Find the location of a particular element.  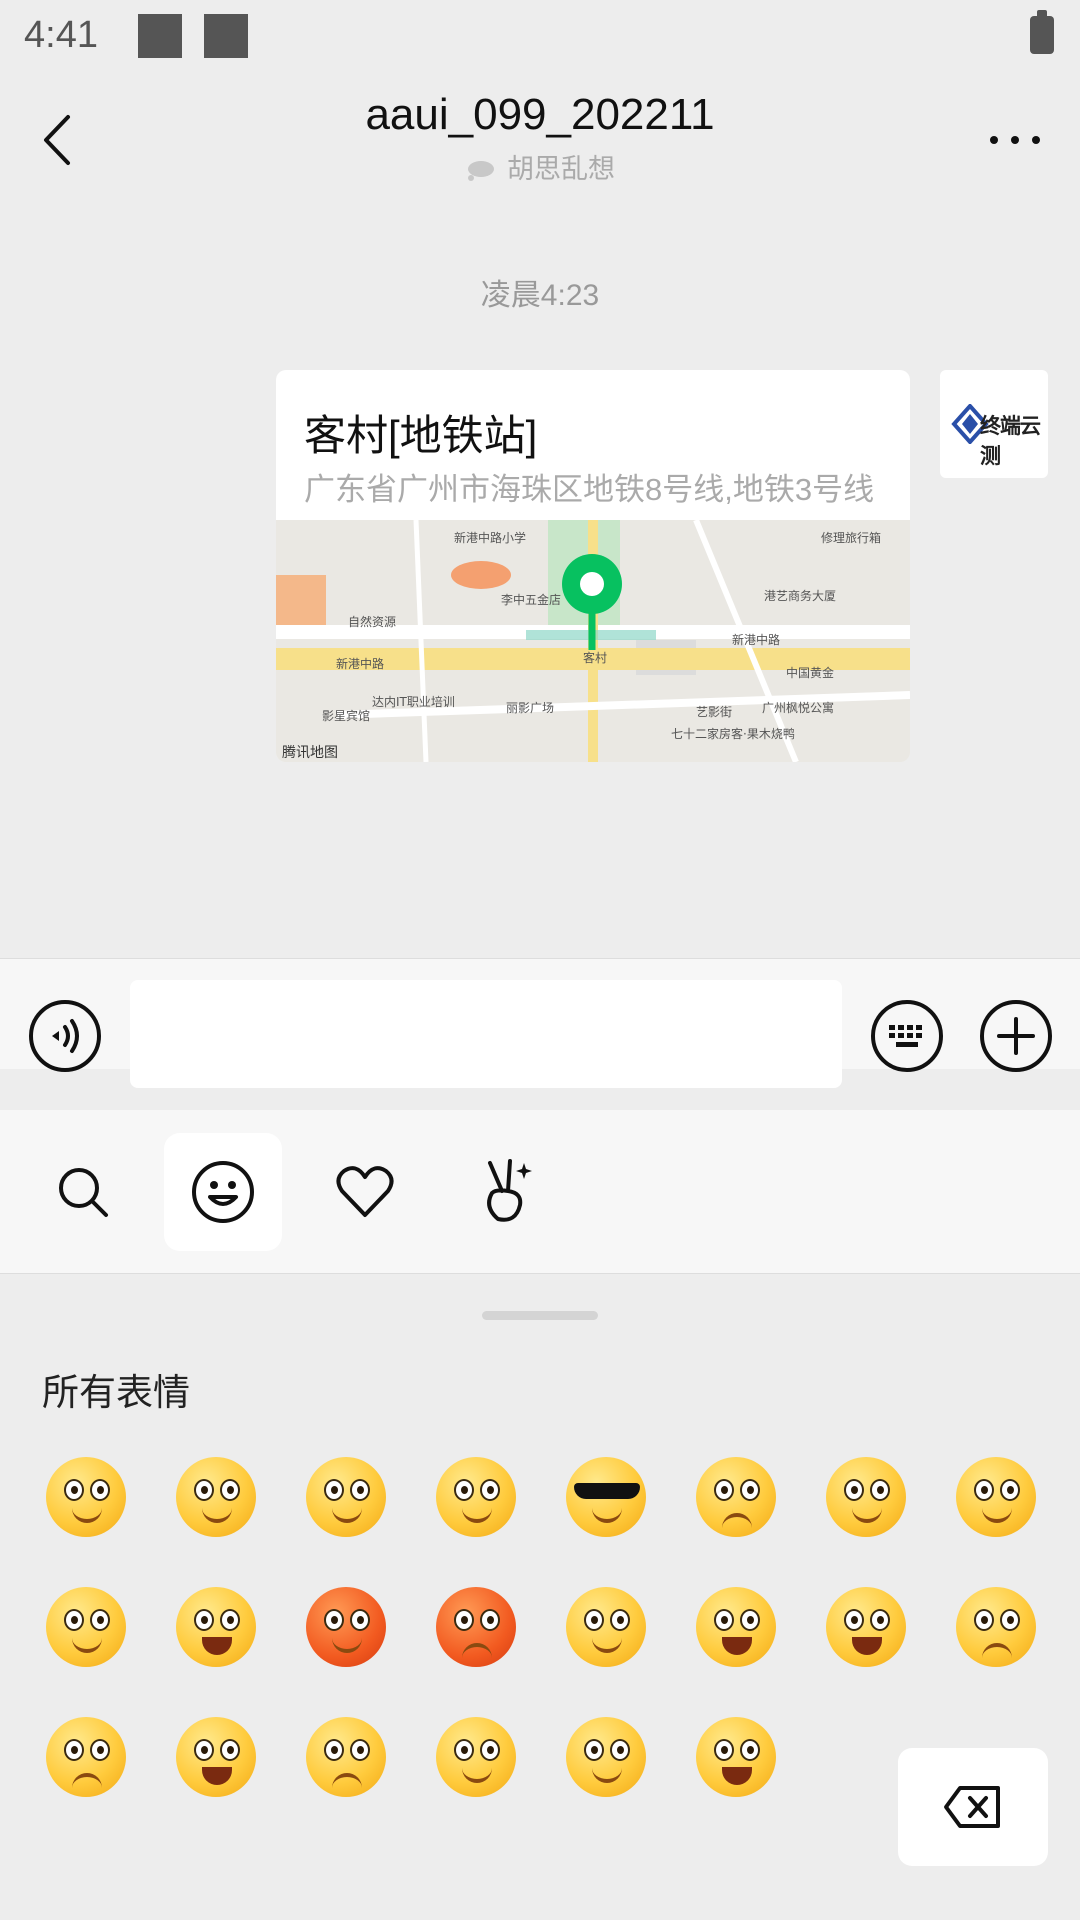

map-label: 新港中路小学 is located at coordinates (490, 537).